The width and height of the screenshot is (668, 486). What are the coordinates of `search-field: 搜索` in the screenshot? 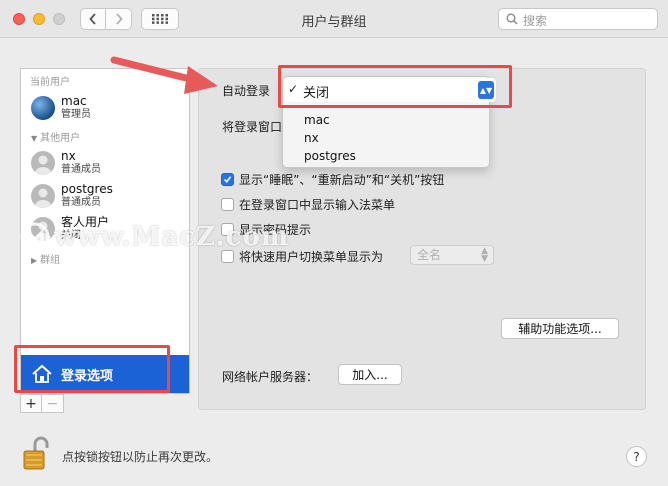 It's located at (578, 19).